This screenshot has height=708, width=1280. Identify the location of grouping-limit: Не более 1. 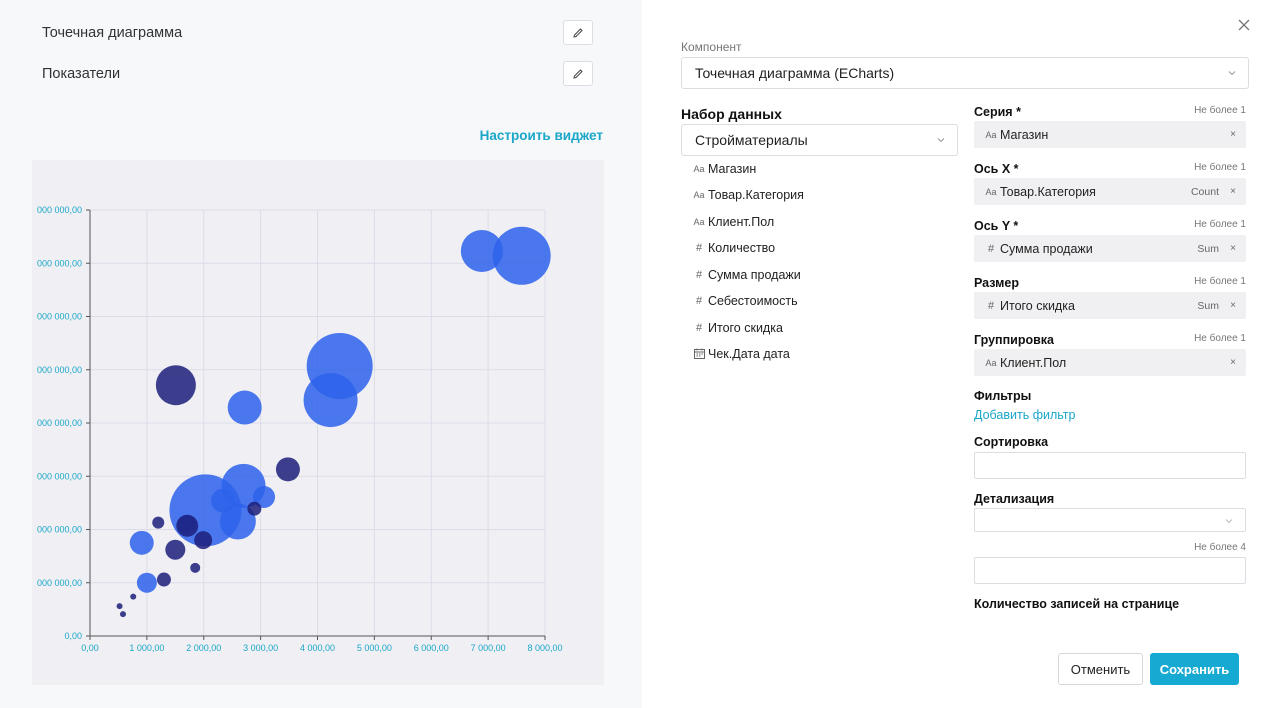
(1220, 338).